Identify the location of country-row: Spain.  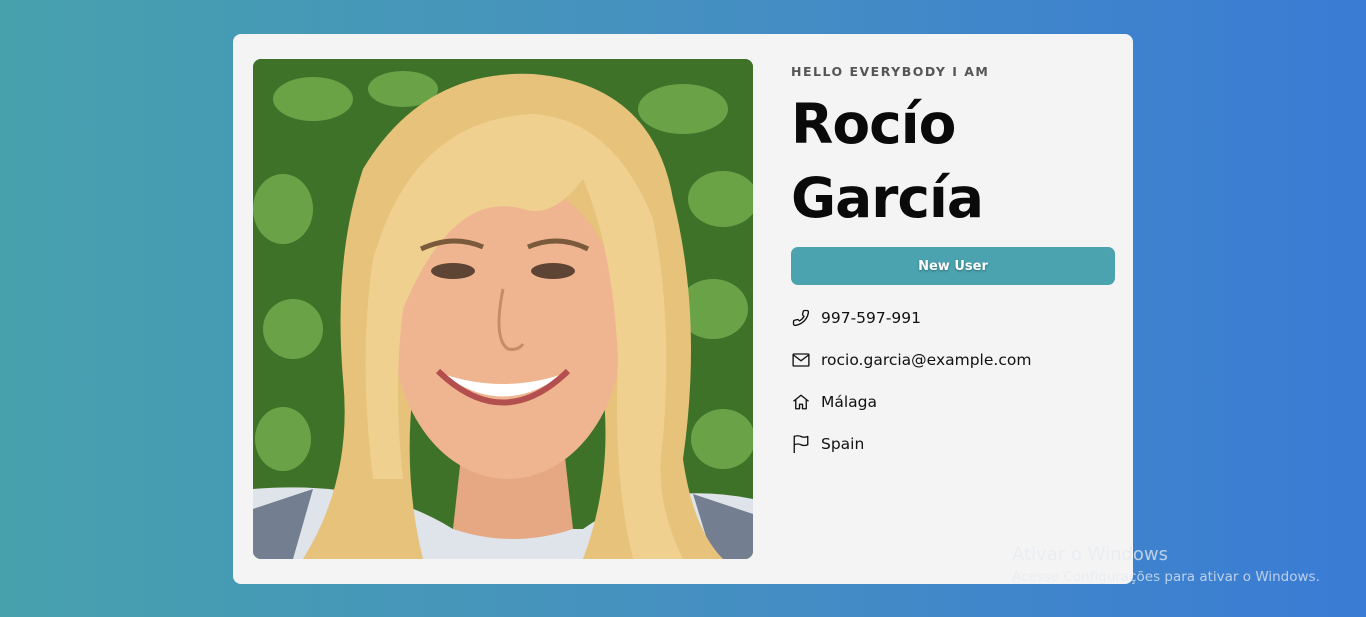
(953, 444).